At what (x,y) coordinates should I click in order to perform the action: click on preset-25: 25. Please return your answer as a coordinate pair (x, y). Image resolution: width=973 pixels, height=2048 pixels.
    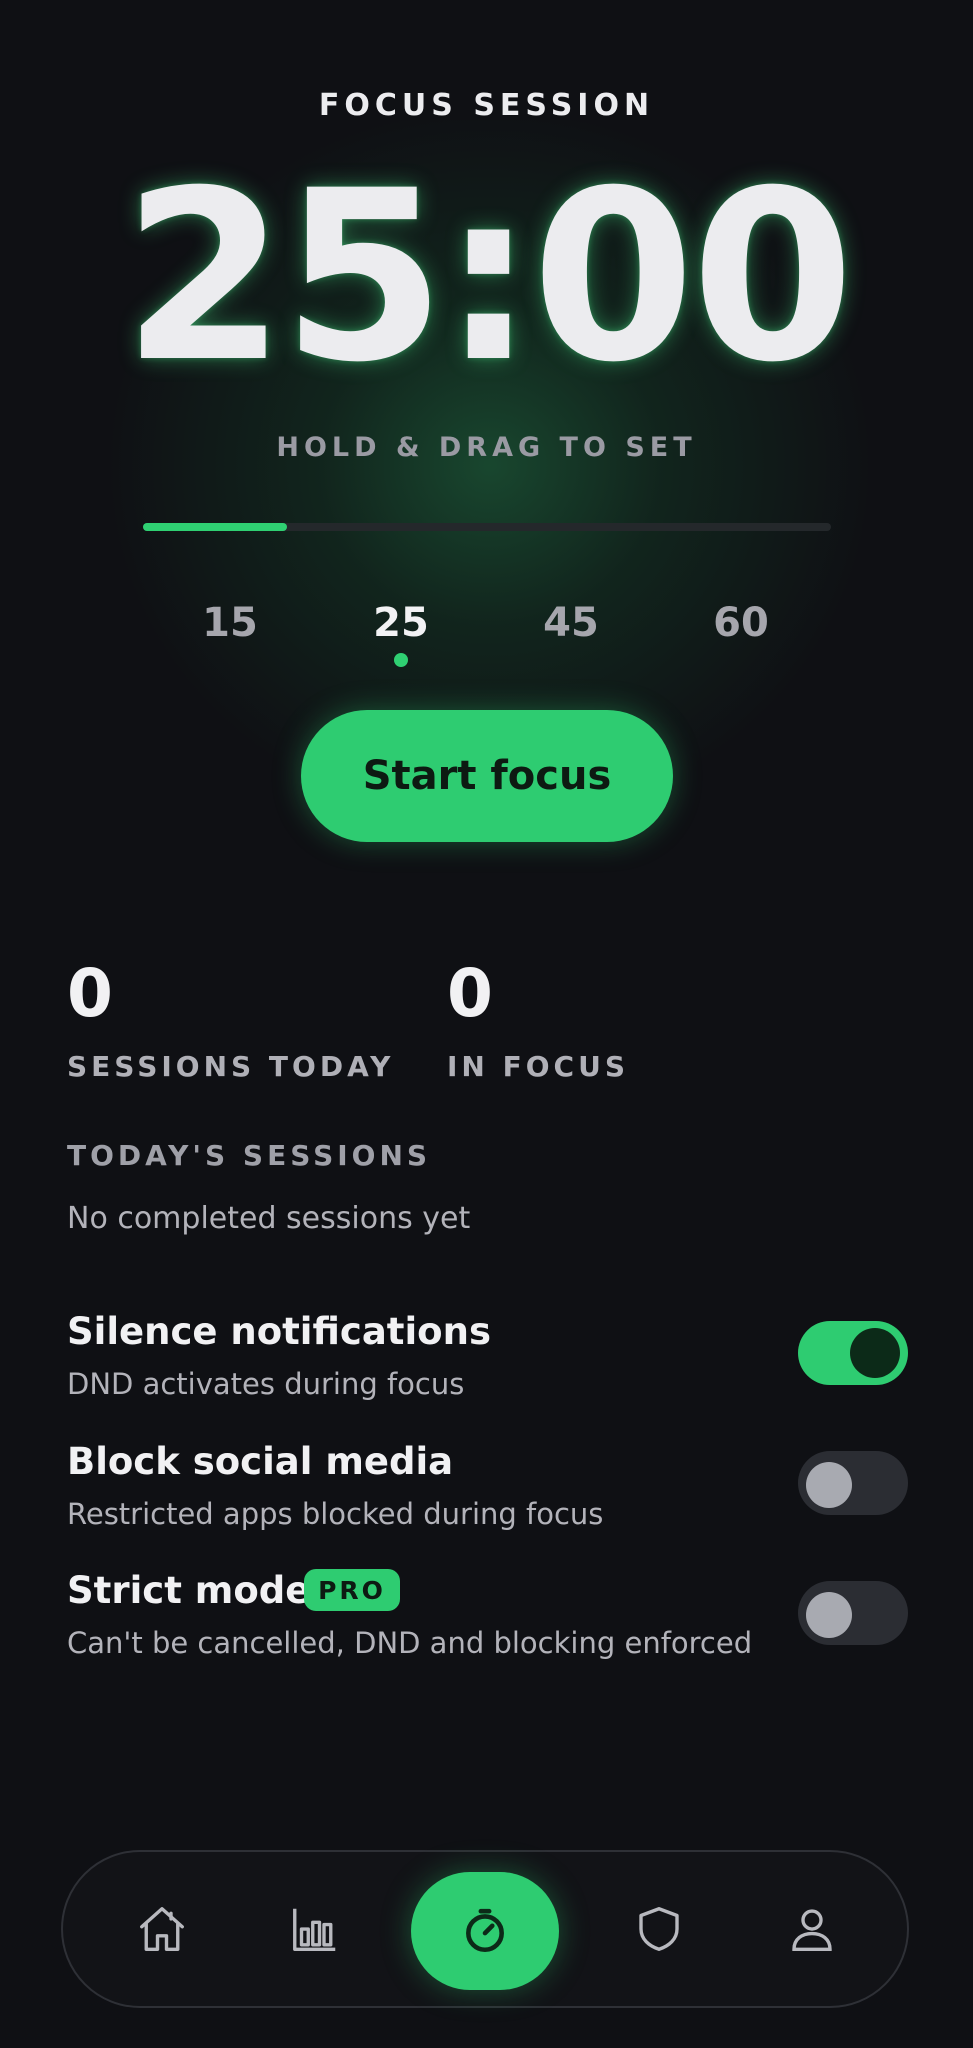
    Looking at the image, I should click on (401, 623).